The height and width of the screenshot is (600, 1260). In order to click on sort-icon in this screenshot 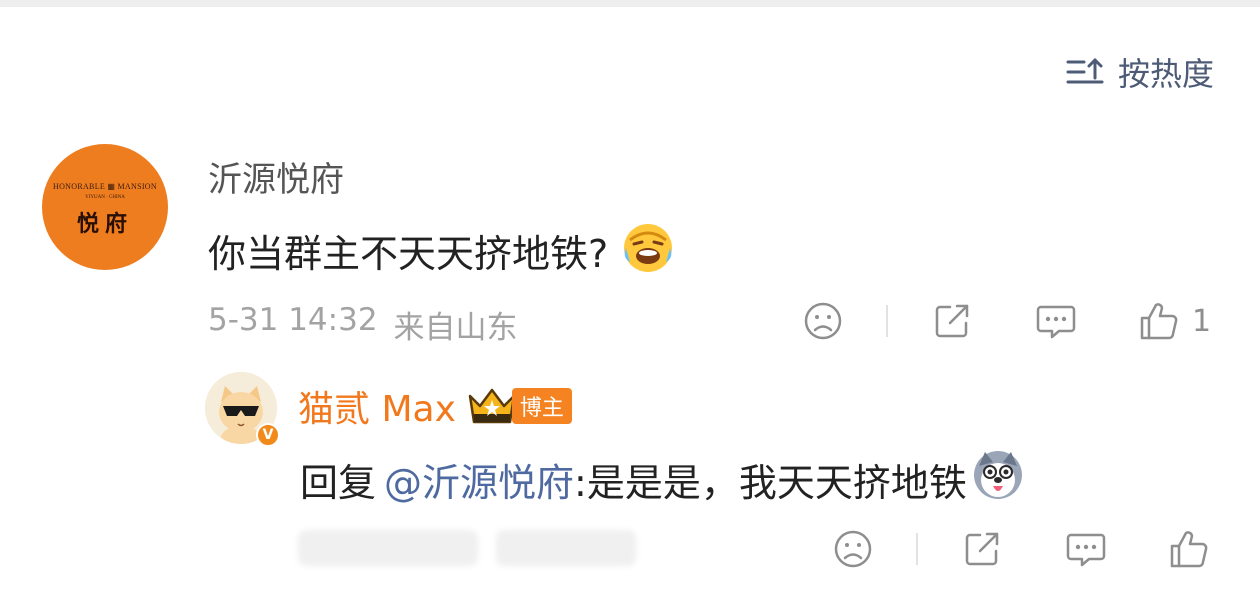, I will do `click(1086, 72)`.